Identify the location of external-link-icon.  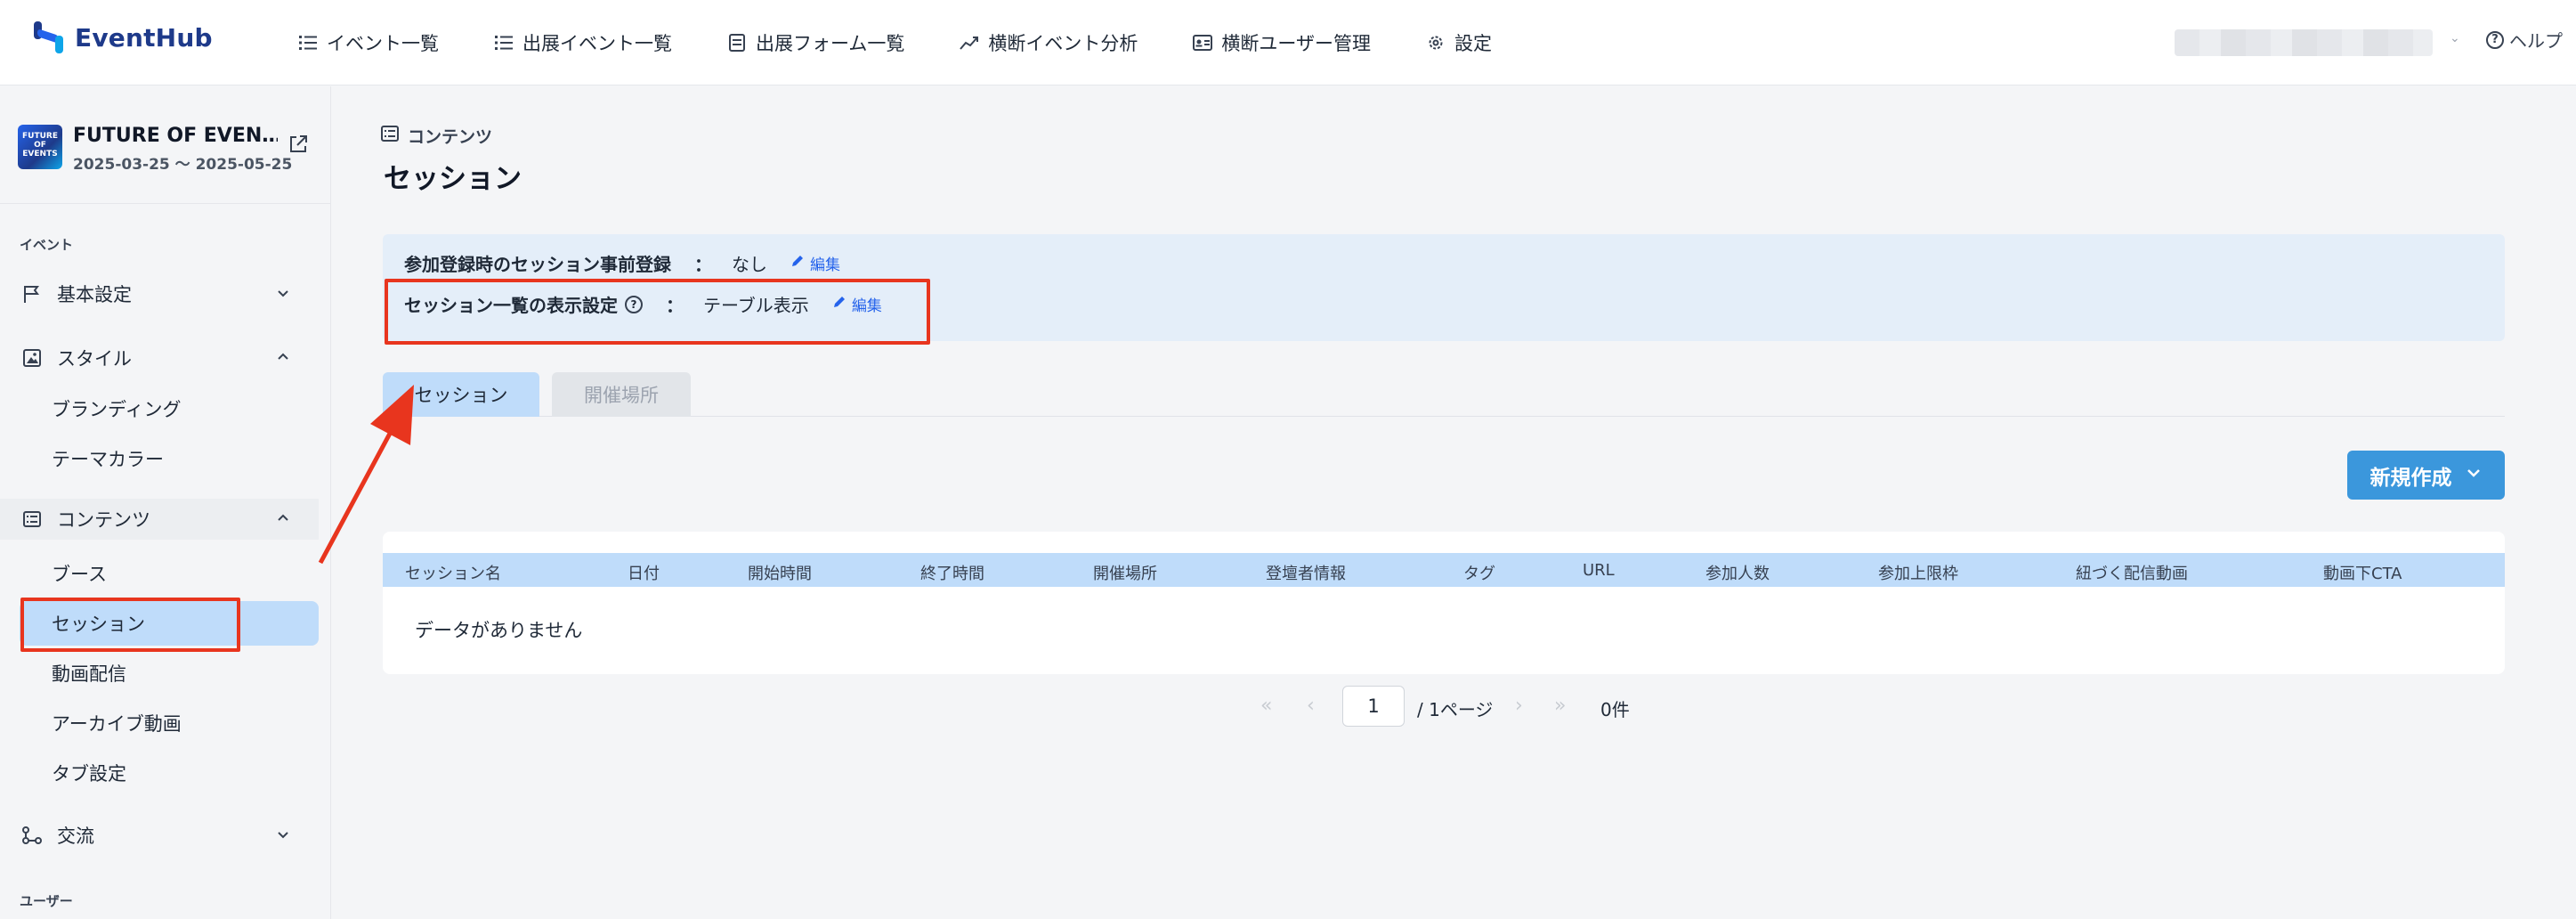
(300, 146).